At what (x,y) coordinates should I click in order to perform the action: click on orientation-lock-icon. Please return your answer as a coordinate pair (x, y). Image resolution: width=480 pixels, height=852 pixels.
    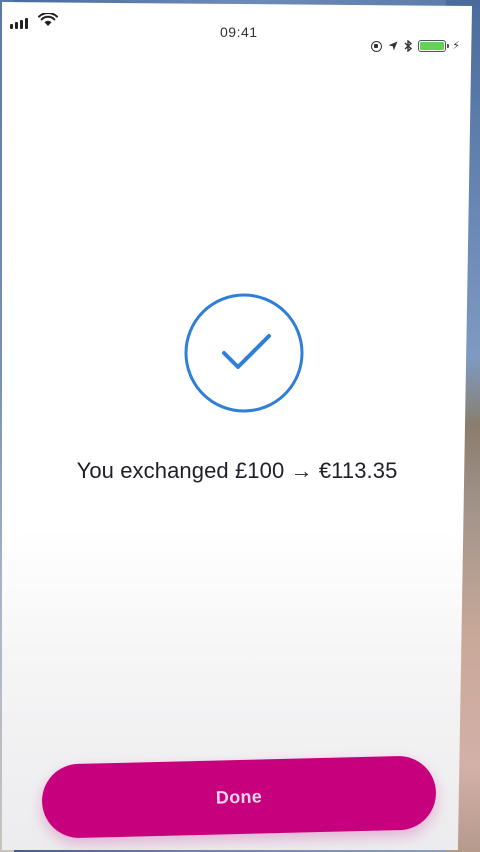
    Looking at the image, I should click on (377, 46).